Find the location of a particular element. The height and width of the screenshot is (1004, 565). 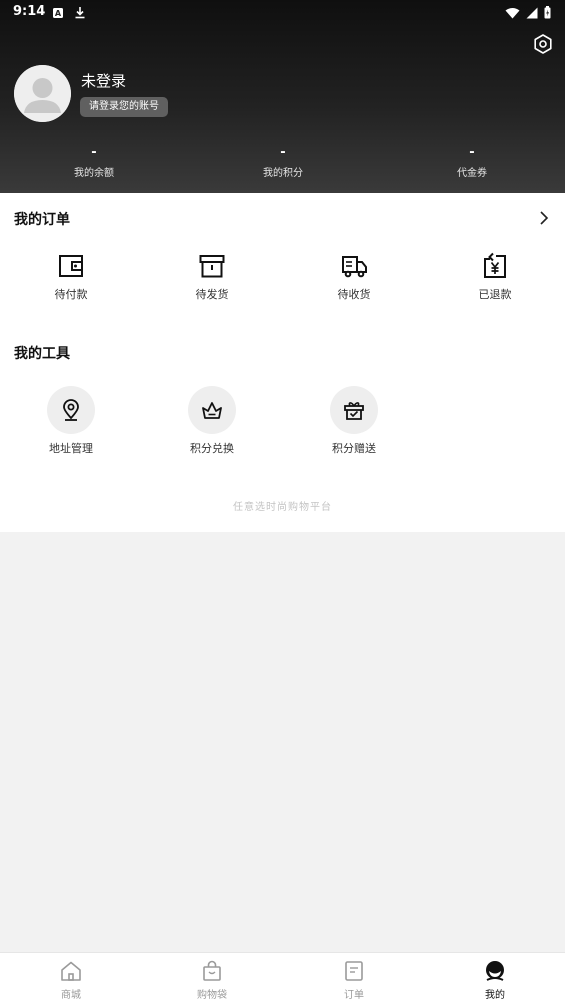

document-icon is located at coordinates (354, 971).